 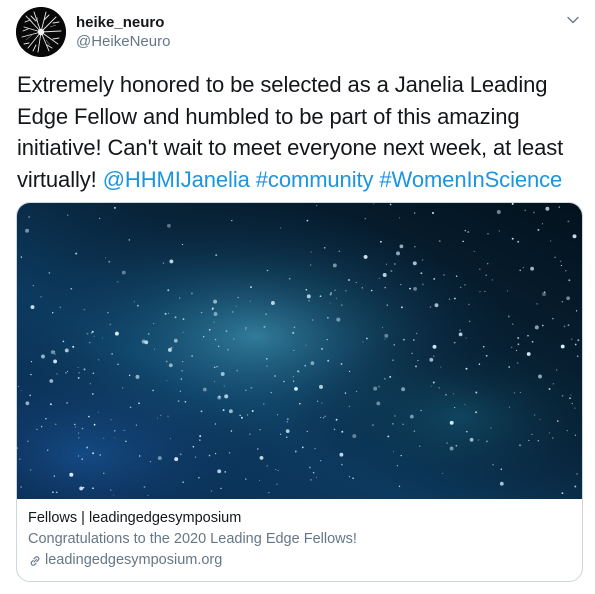 What do you see at coordinates (123, 22) in the screenshot?
I see `author-display-name: heike_neuro` at bounding box center [123, 22].